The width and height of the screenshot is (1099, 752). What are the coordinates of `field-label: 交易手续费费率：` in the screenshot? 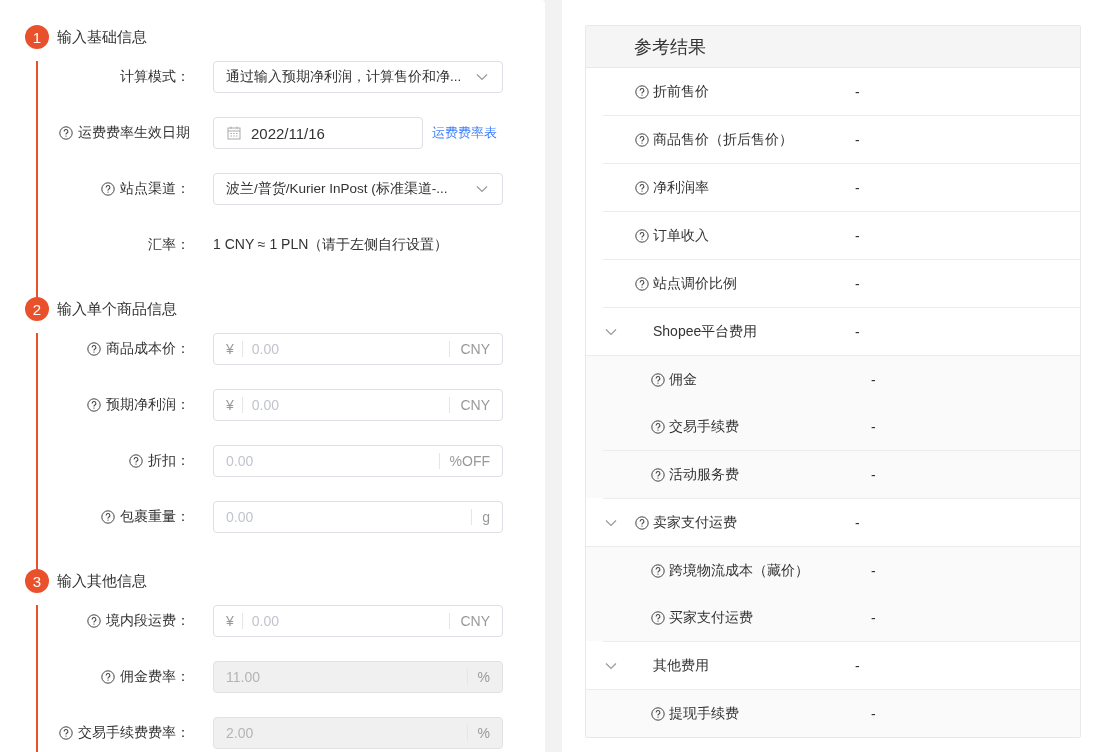 It's located at (134, 733).